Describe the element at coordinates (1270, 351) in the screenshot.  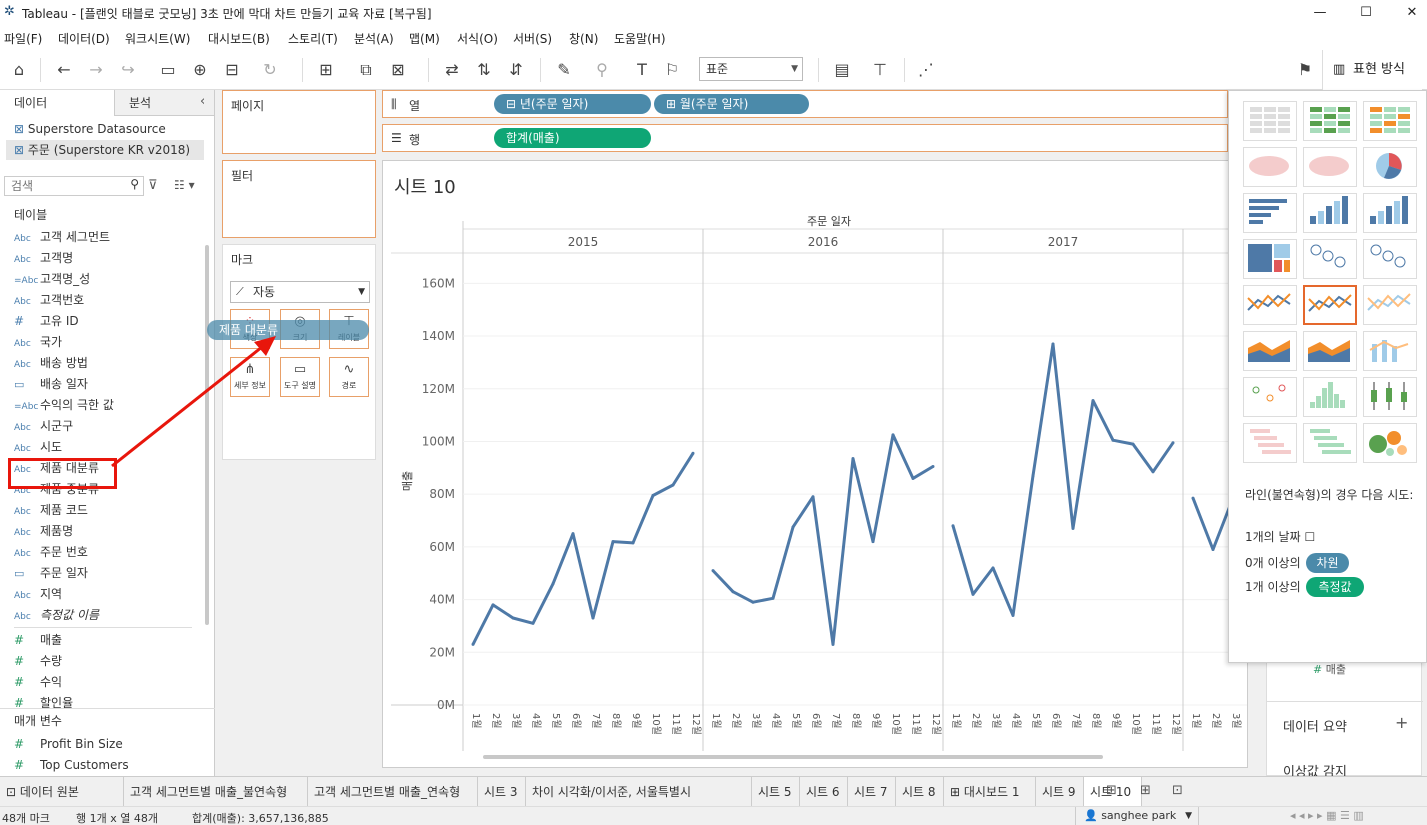
I see `showme-area-discrete` at that location.